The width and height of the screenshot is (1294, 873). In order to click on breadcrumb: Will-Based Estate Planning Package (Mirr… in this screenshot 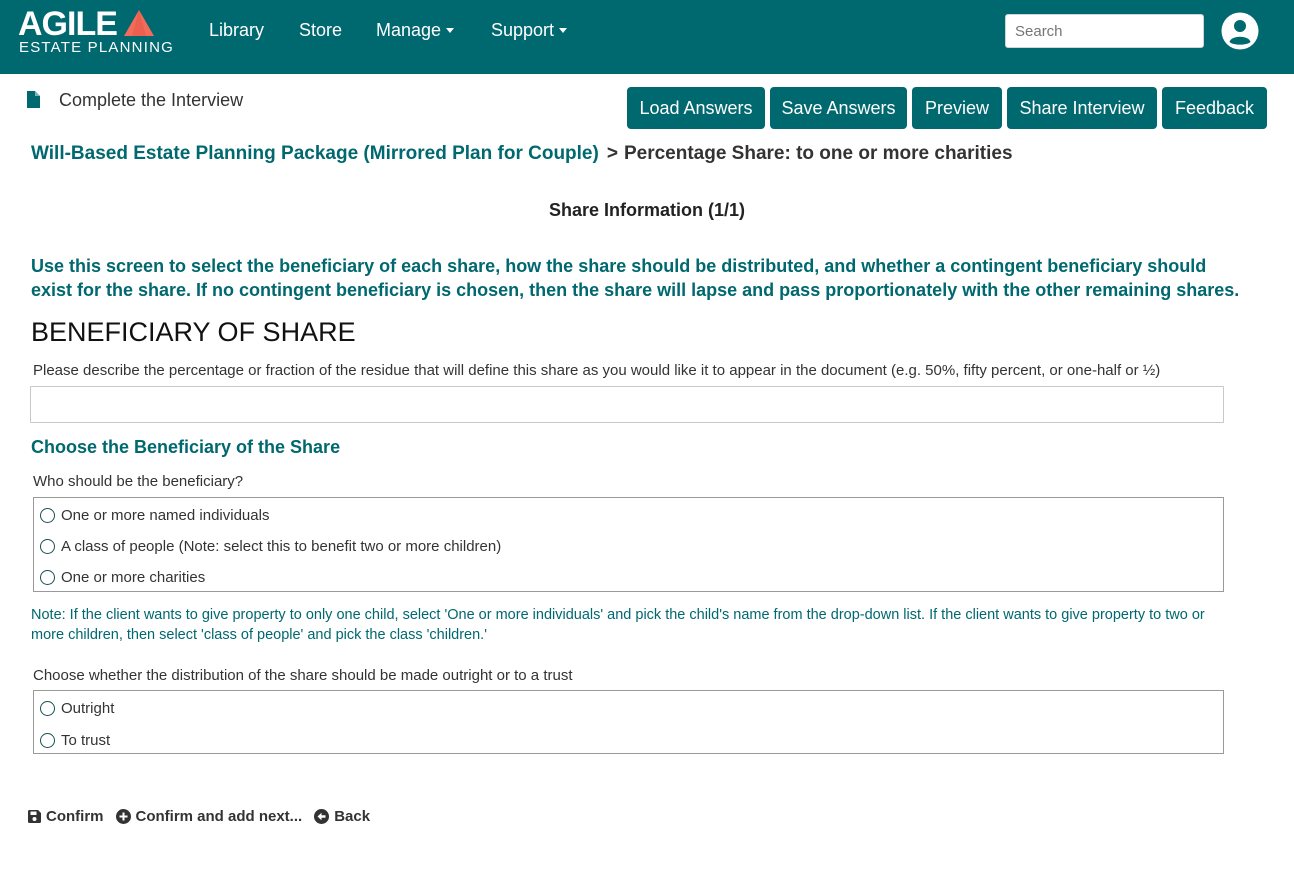, I will do `click(522, 154)`.